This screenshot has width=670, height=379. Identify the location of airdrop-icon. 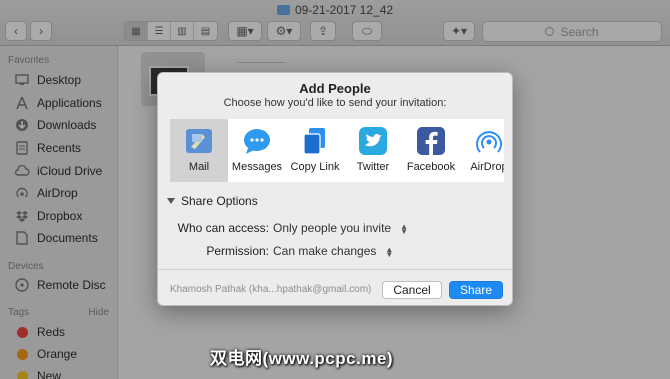
(489, 141).